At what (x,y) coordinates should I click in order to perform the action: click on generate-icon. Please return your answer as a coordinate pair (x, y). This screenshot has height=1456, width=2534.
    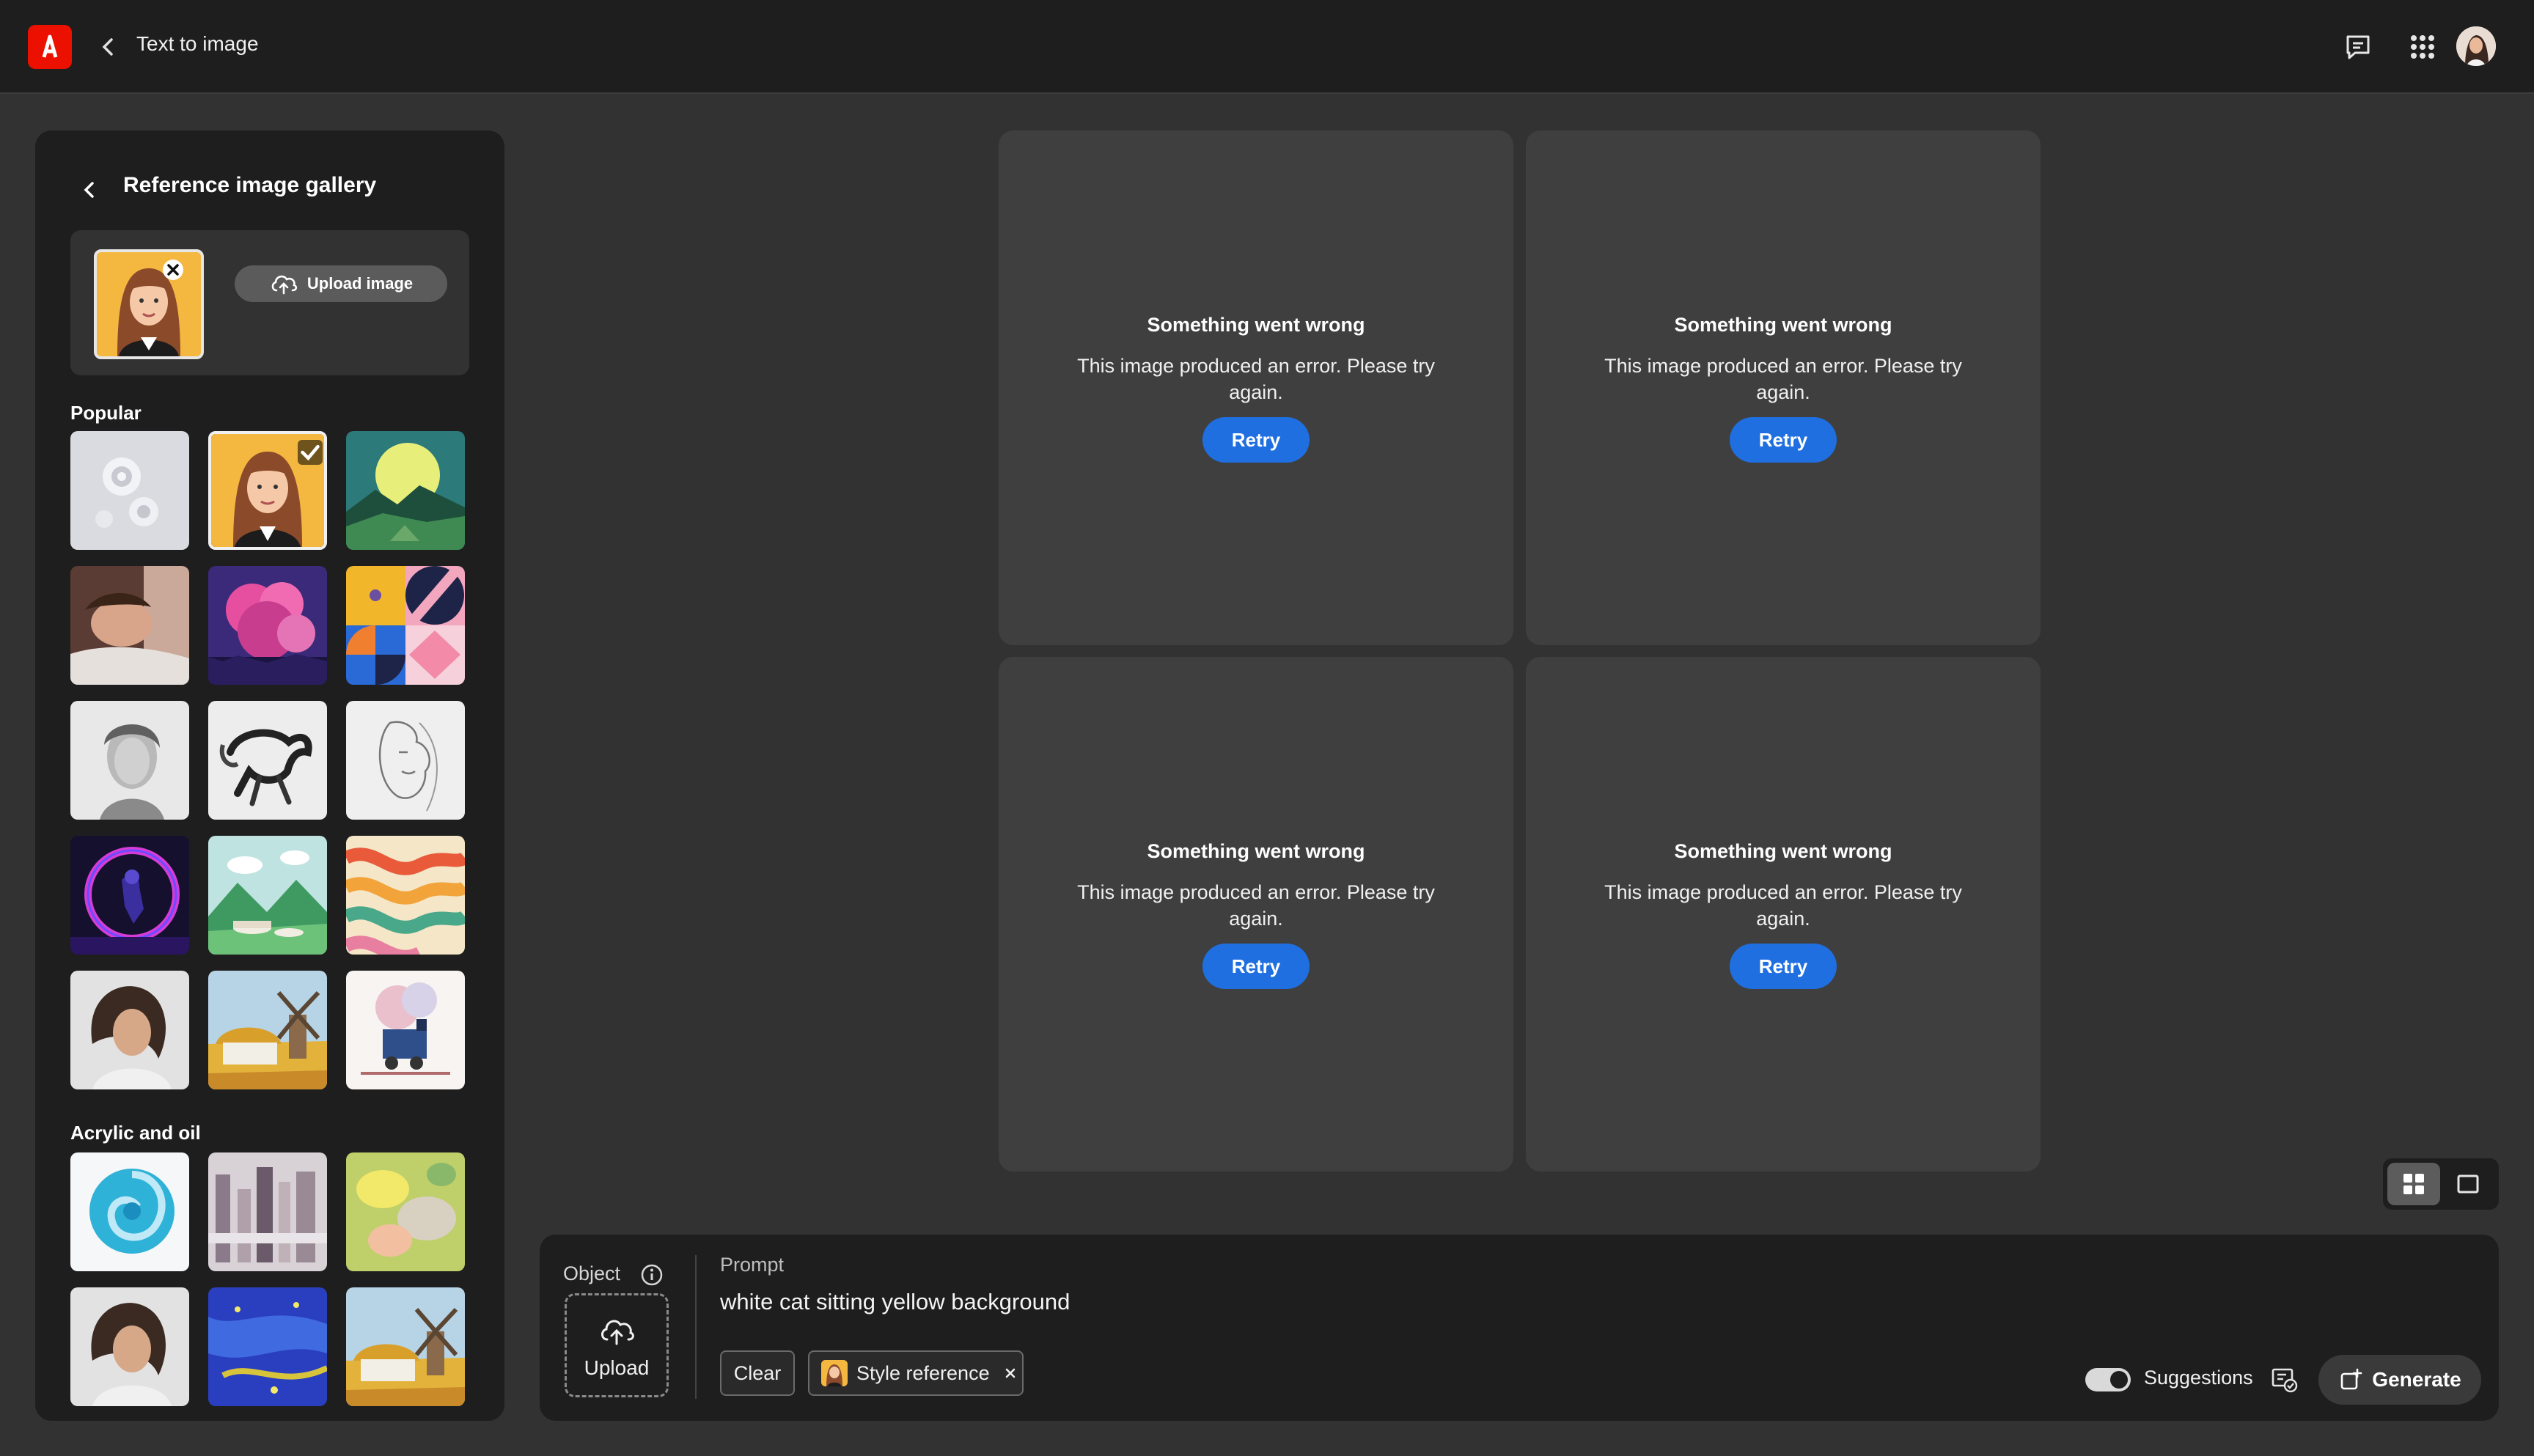
    Looking at the image, I should click on (2351, 1379).